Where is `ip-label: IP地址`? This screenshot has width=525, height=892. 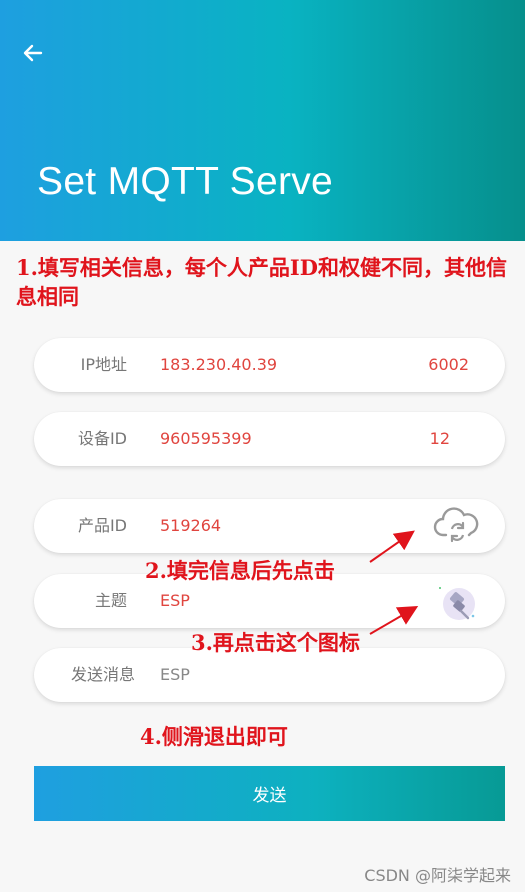
ip-label: IP地址 is located at coordinates (103, 364).